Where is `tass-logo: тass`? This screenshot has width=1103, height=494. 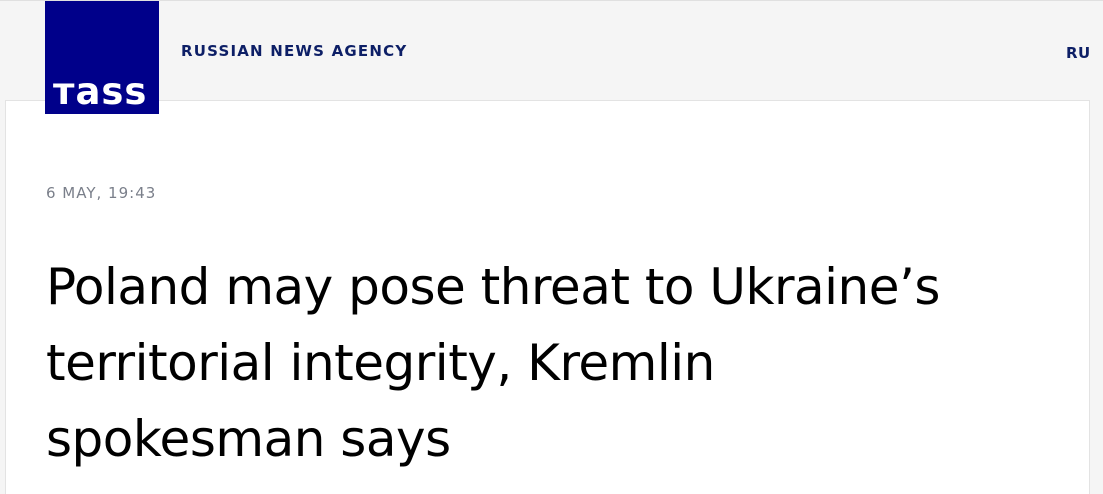 tass-logo: тass is located at coordinates (102, 57).